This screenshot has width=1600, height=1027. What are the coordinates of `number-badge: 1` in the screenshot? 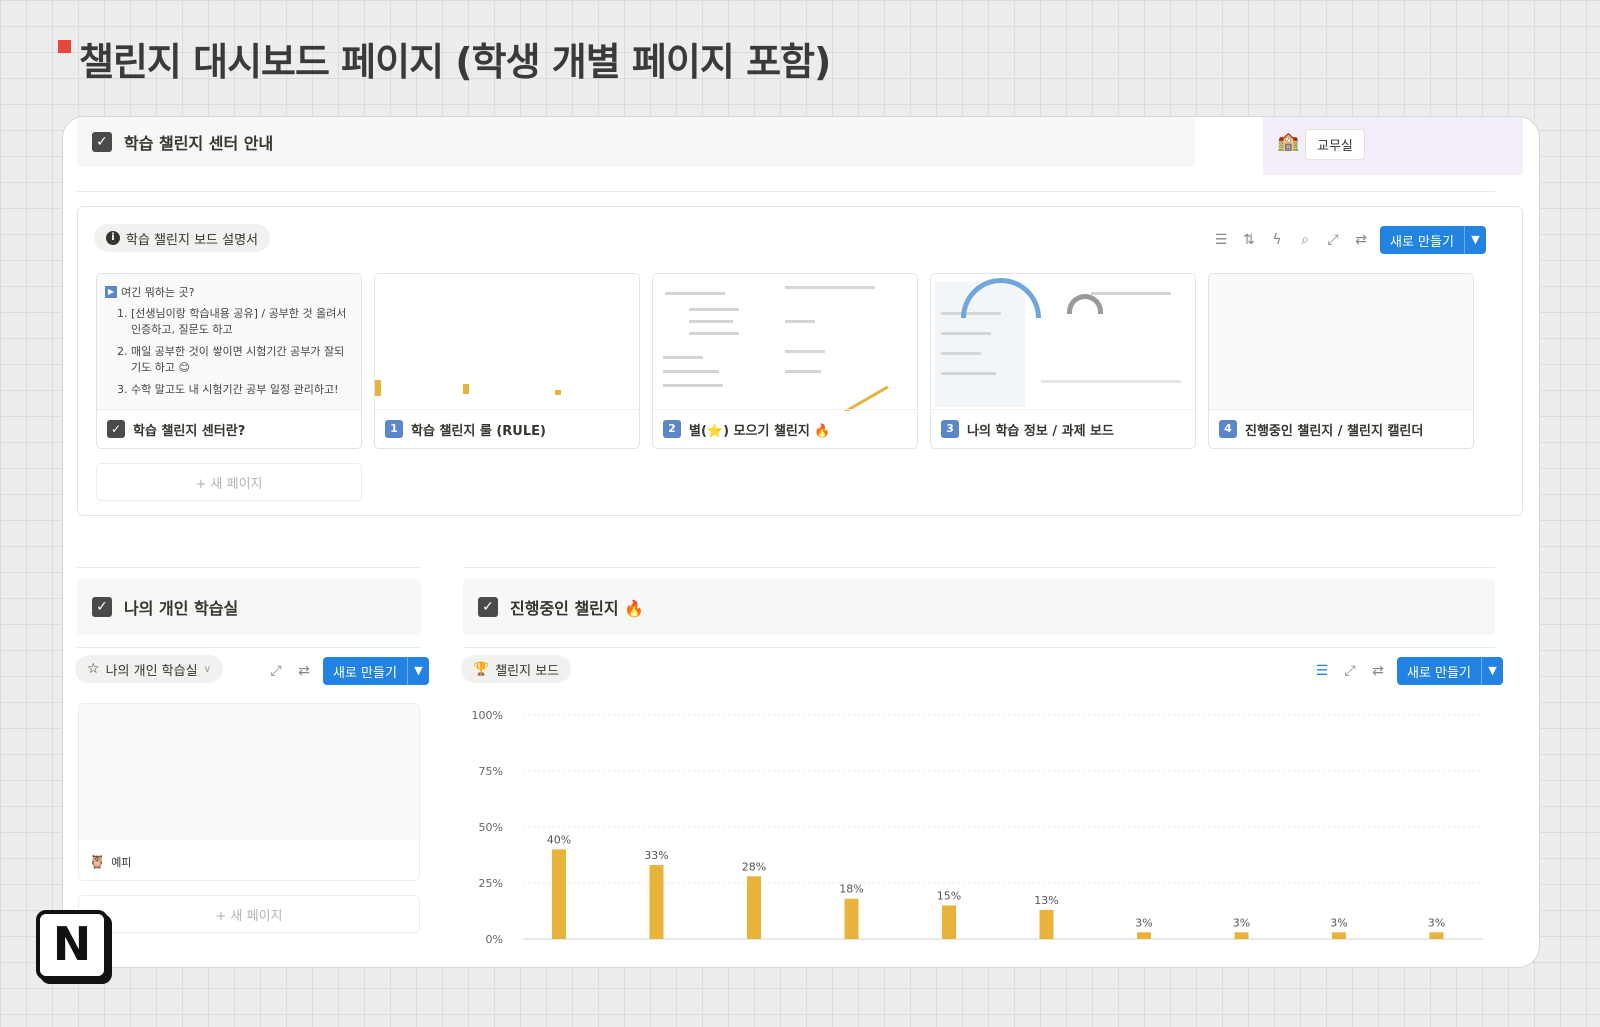 It's located at (394, 429).